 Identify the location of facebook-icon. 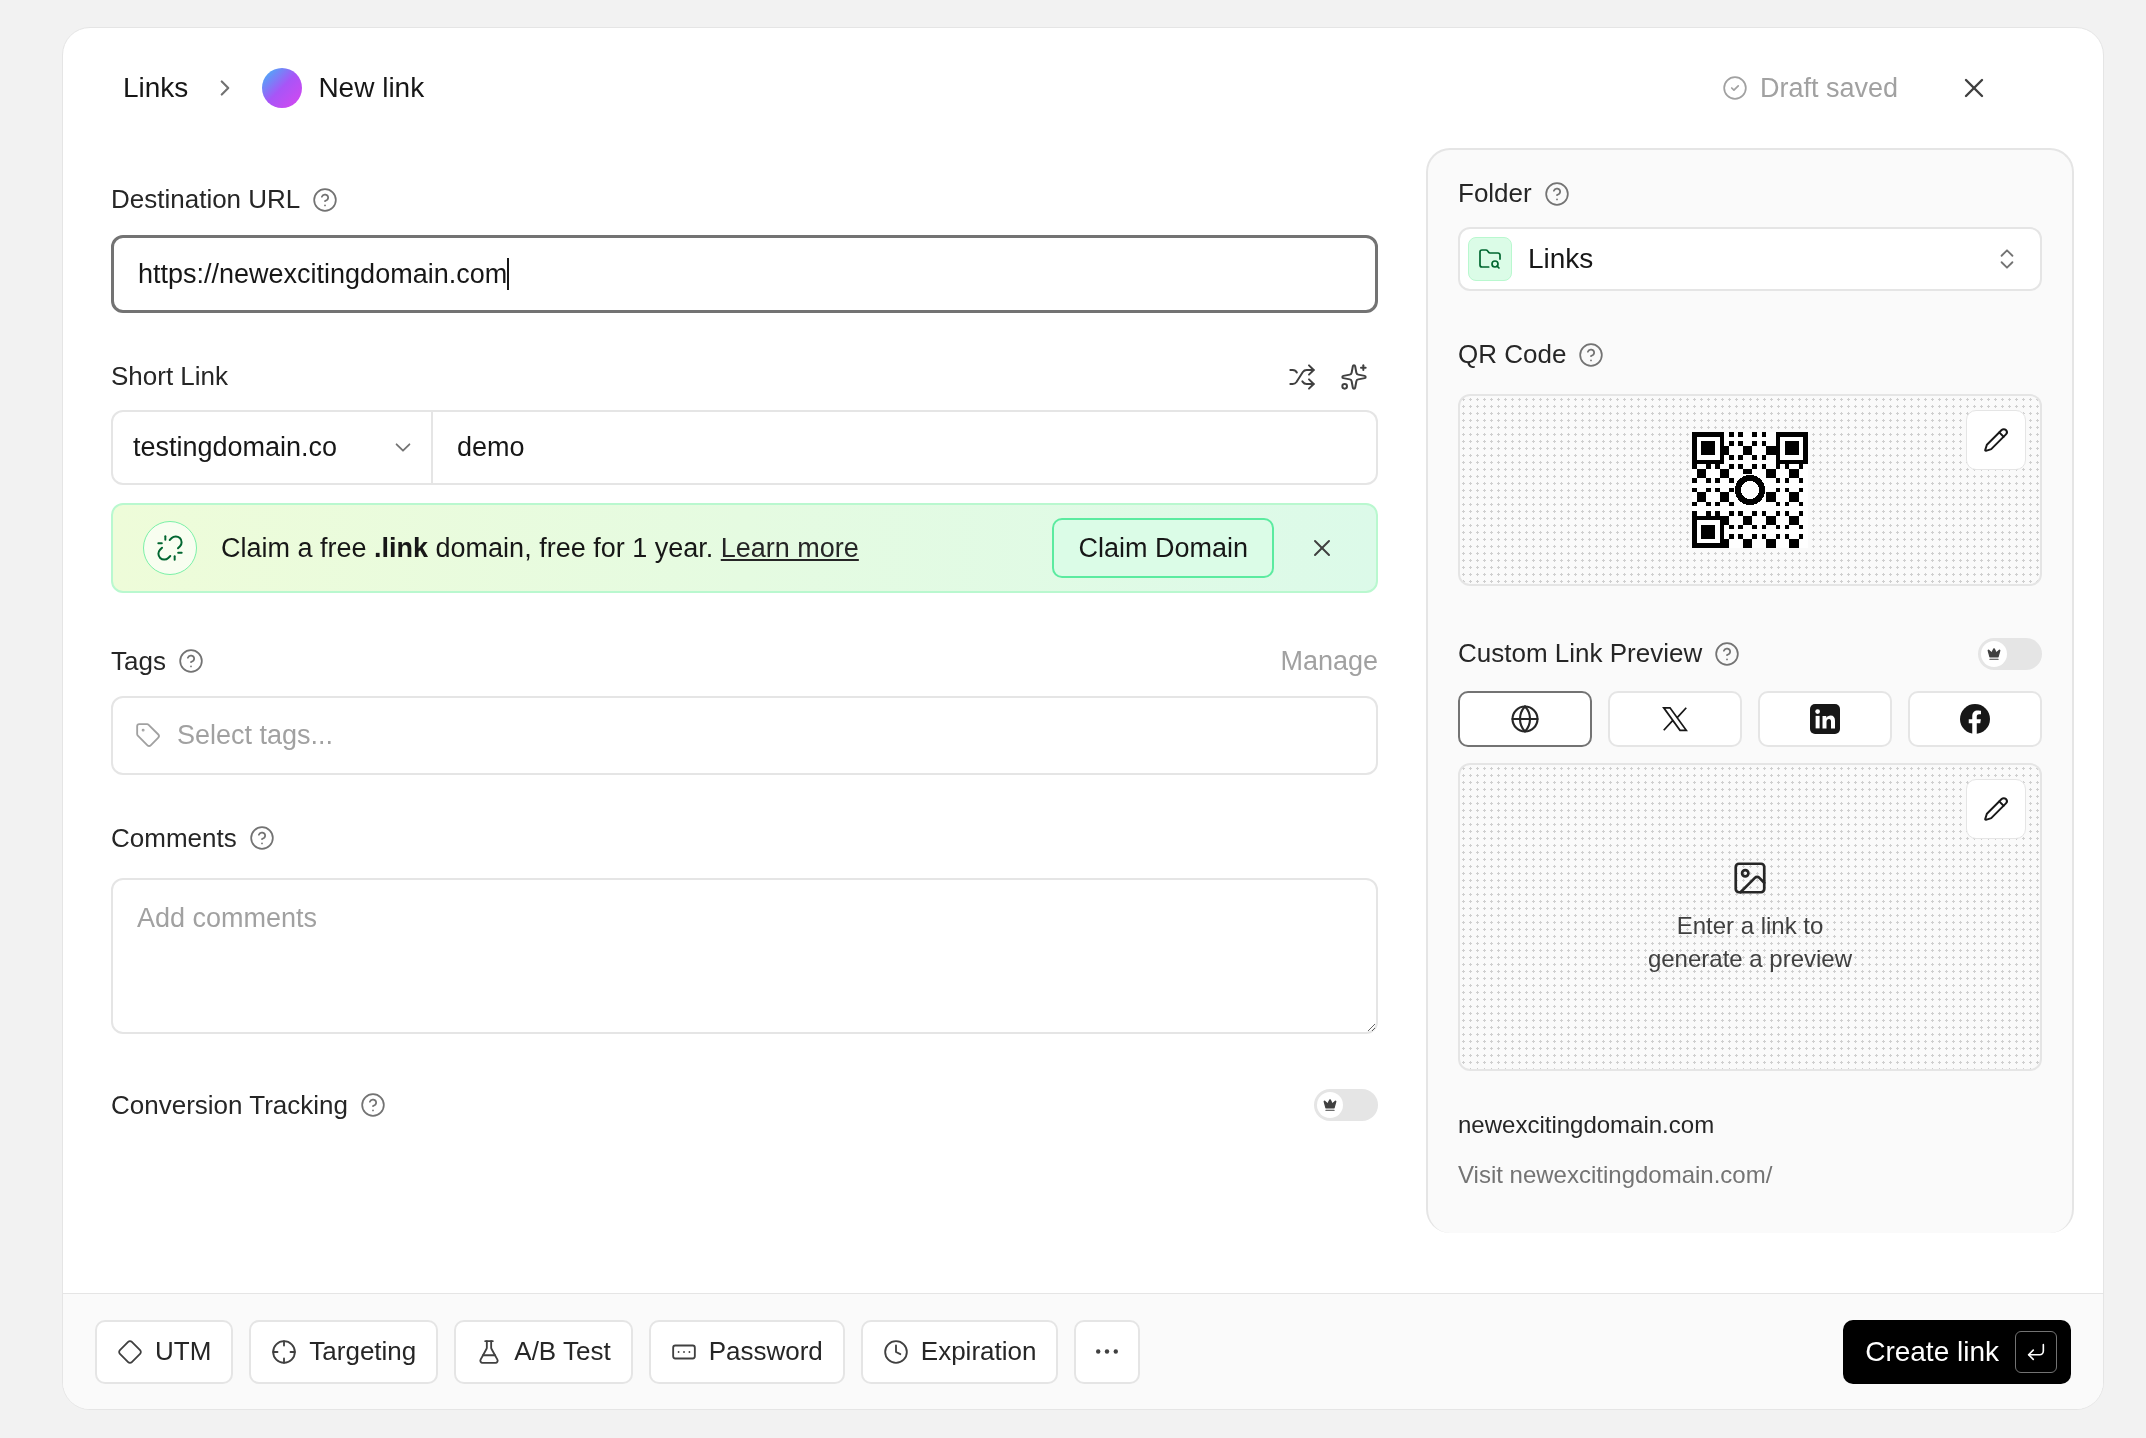
(1975, 719).